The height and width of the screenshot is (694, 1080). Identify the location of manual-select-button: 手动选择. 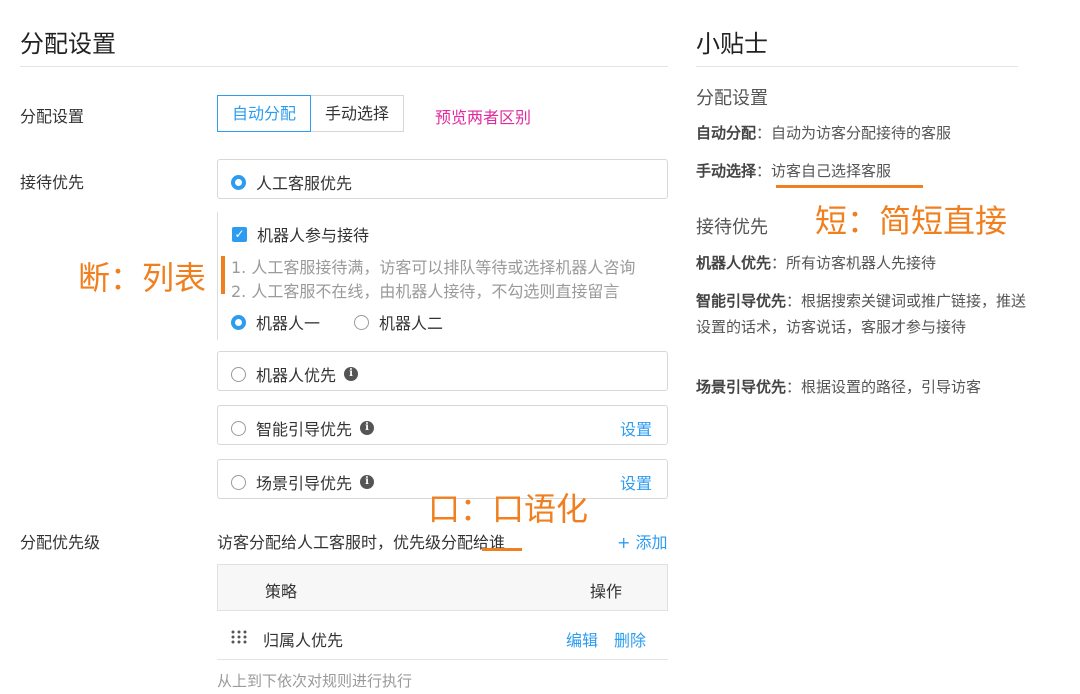
(358, 113).